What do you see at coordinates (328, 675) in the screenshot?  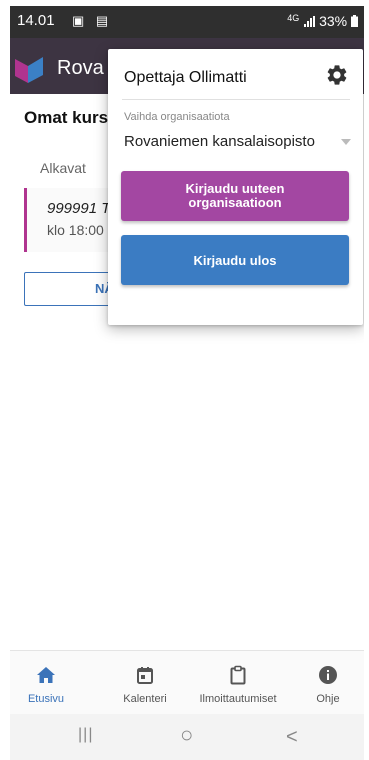 I see `info-icon` at bounding box center [328, 675].